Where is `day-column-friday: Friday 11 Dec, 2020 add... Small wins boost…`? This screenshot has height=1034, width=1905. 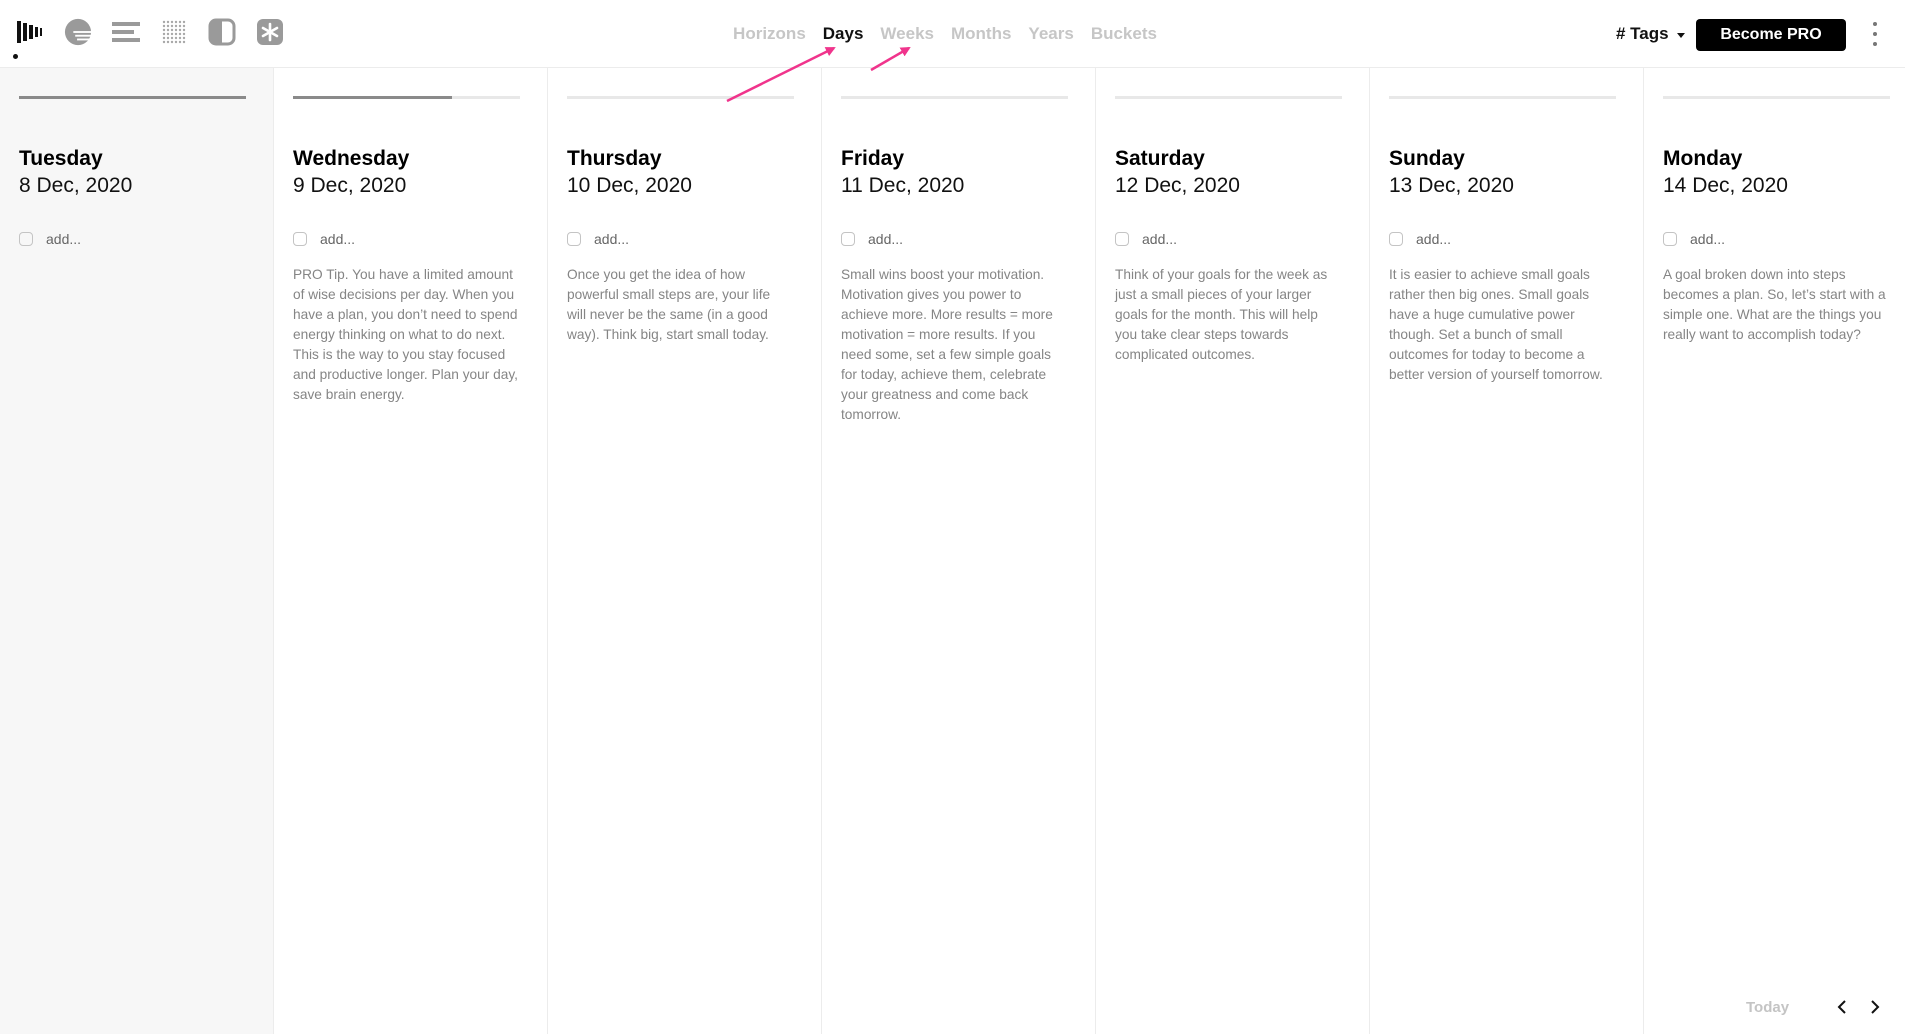 day-column-friday: Friday 11 Dec, 2020 add... Small wins boost… is located at coordinates (959, 551).